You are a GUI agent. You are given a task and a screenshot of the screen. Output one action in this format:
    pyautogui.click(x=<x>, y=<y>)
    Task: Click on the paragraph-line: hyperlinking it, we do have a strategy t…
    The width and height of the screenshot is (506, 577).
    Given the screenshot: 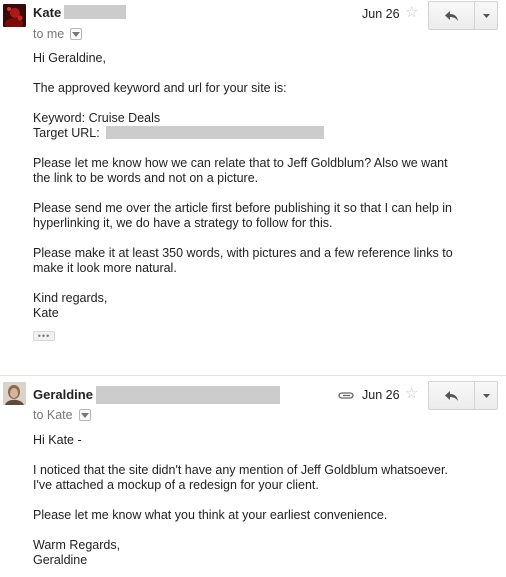 What is the action you would take?
    pyautogui.click(x=183, y=223)
    